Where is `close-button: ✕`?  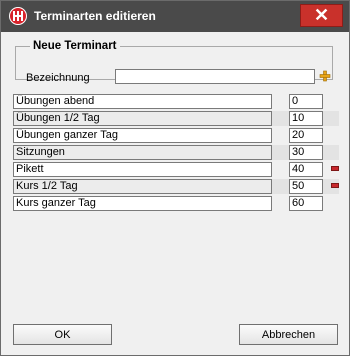
close-button: ✕ is located at coordinates (321, 15).